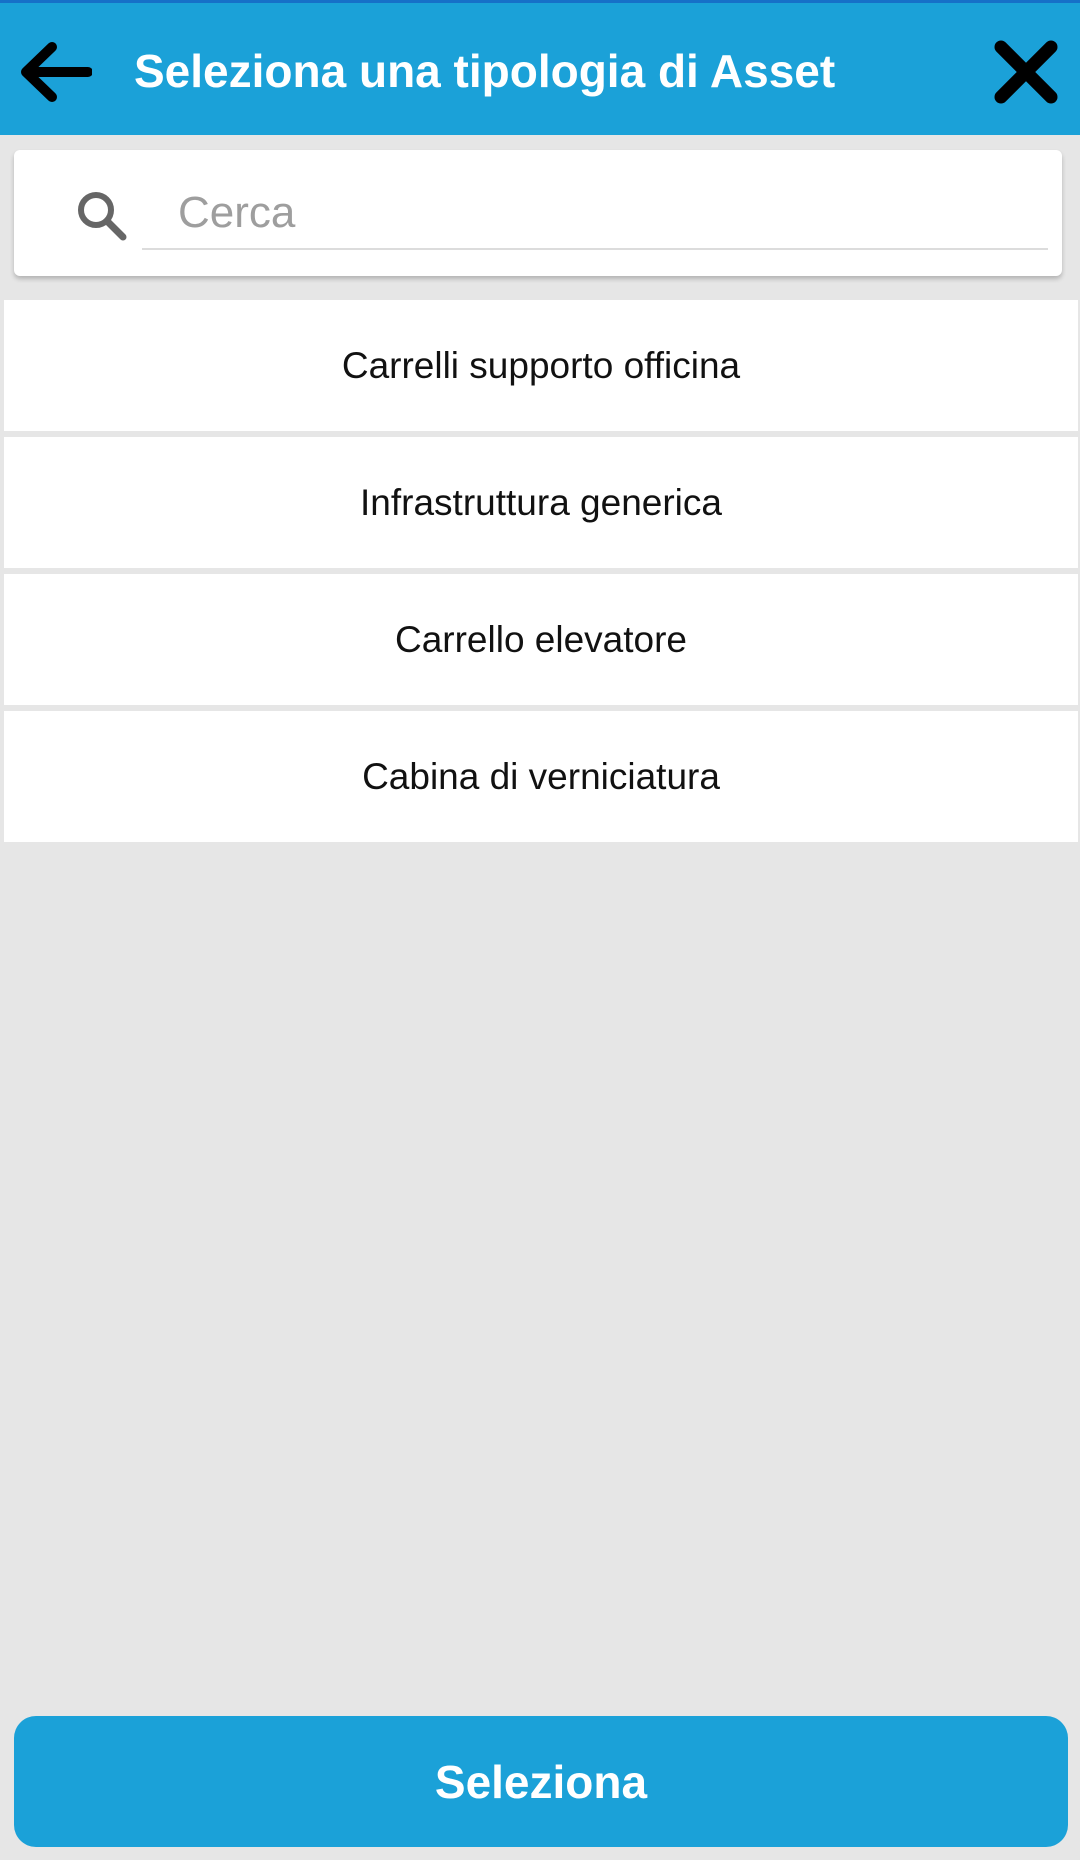 The image size is (1080, 1860). What do you see at coordinates (541, 365) in the screenshot?
I see `list-item: Carrelli supporto officina` at bounding box center [541, 365].